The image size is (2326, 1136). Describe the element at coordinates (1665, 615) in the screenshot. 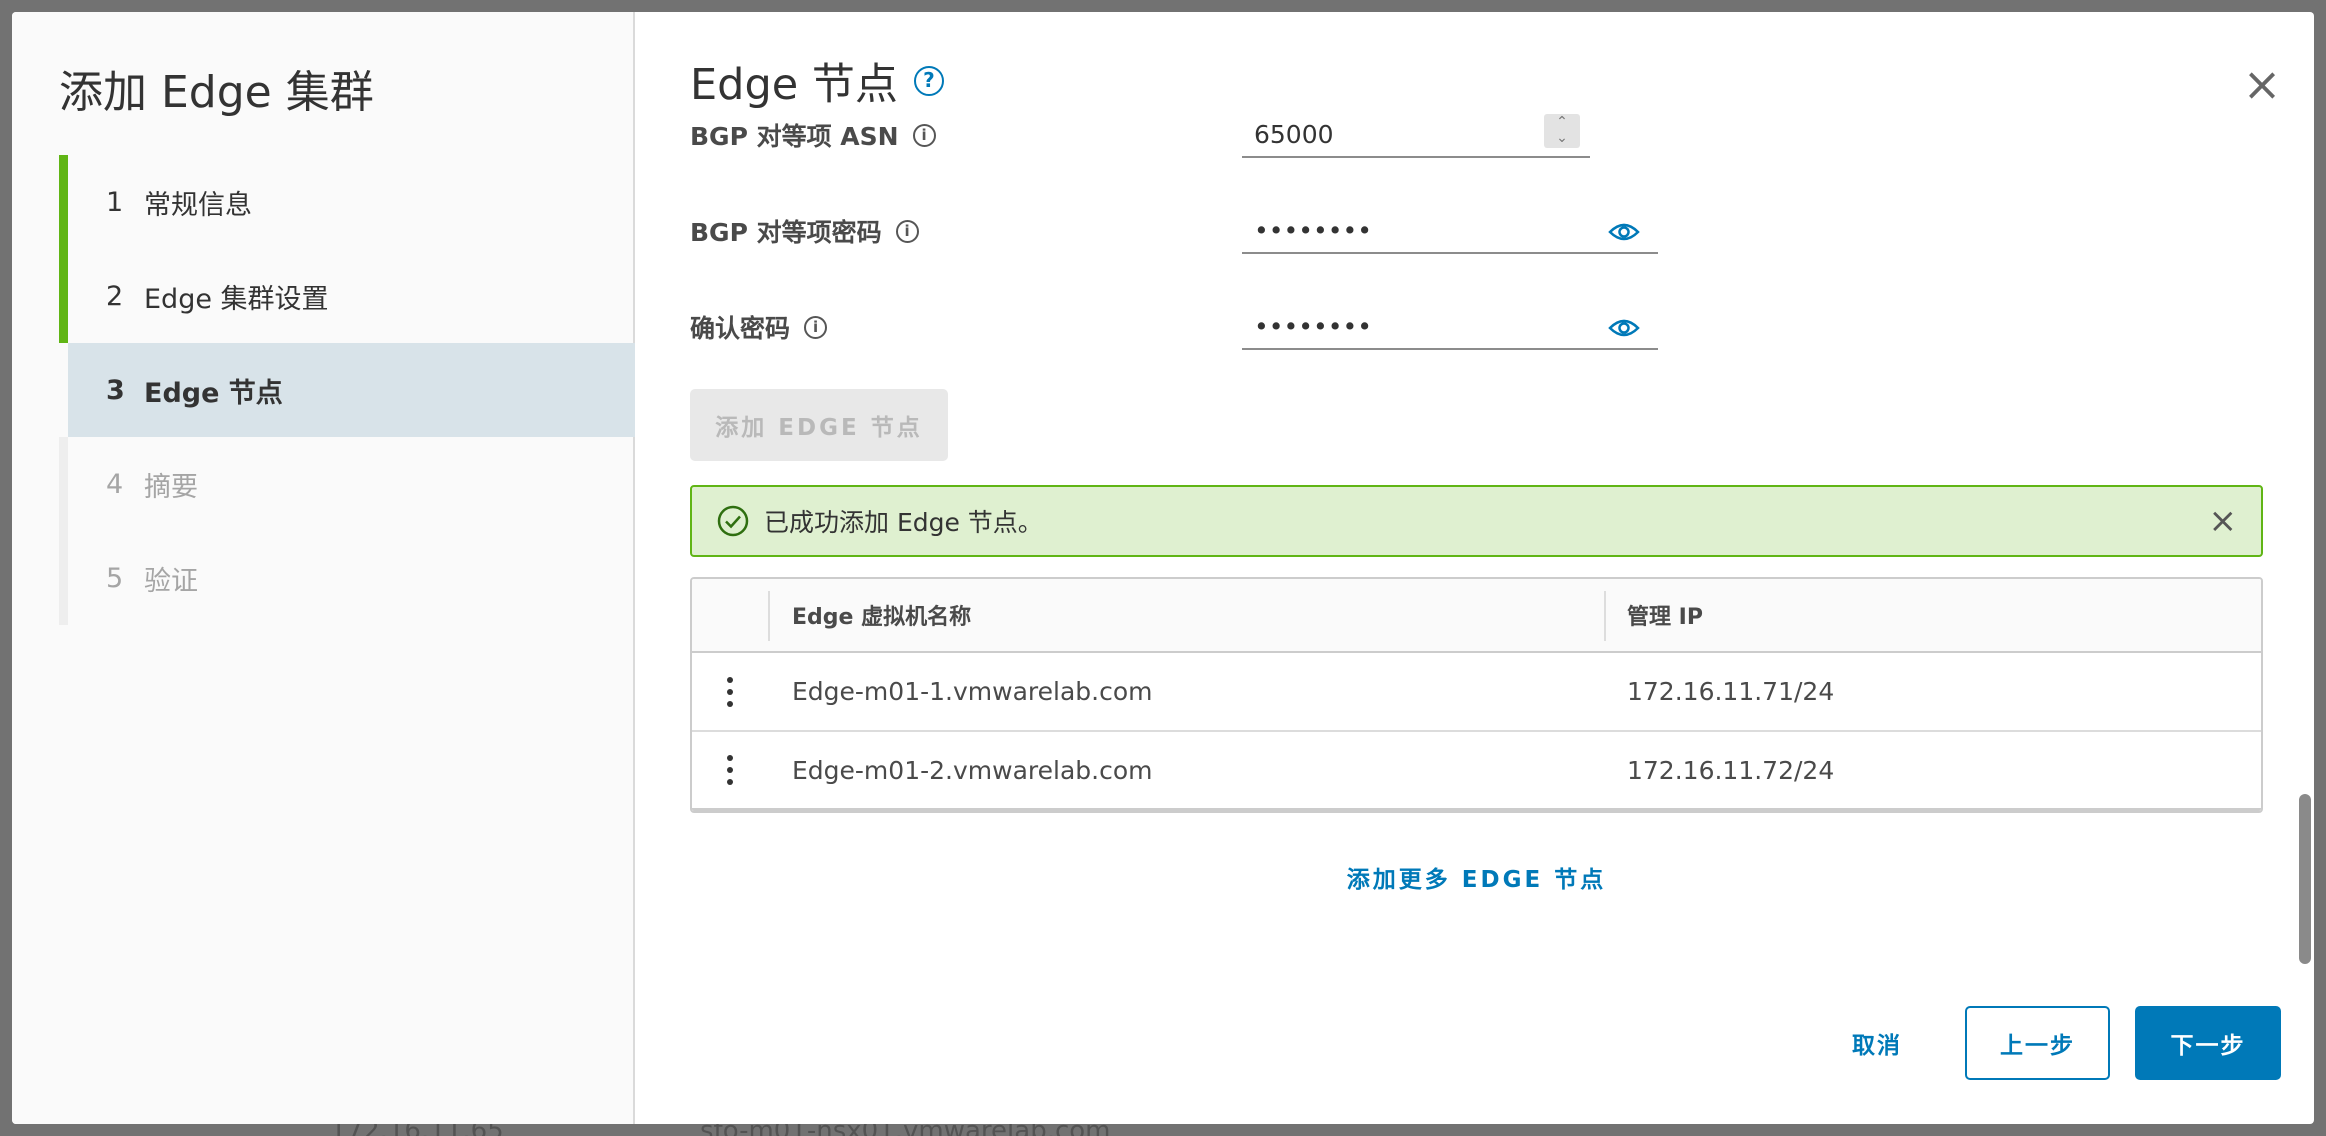

I see `column-header-ip: 管理 IP` at that location.